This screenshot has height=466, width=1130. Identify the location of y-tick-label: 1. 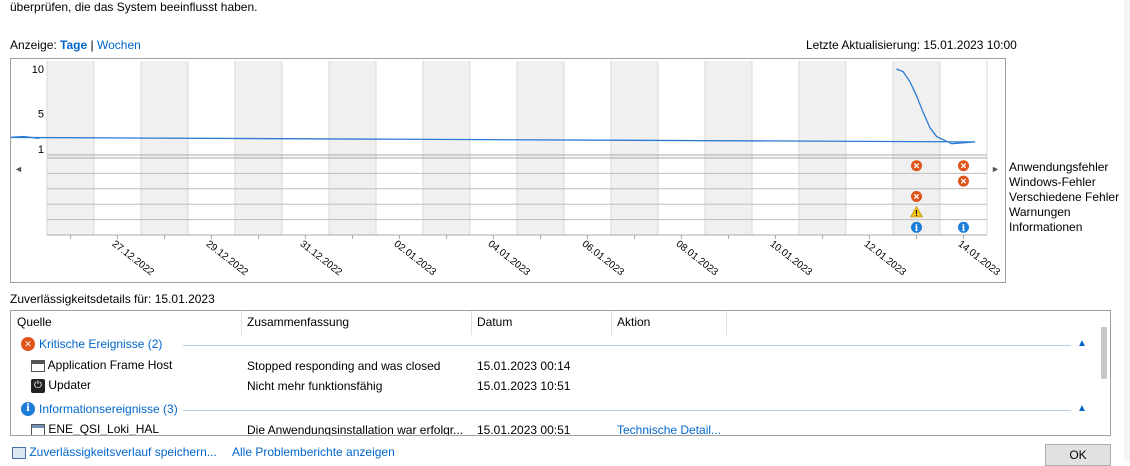
(41, 150).